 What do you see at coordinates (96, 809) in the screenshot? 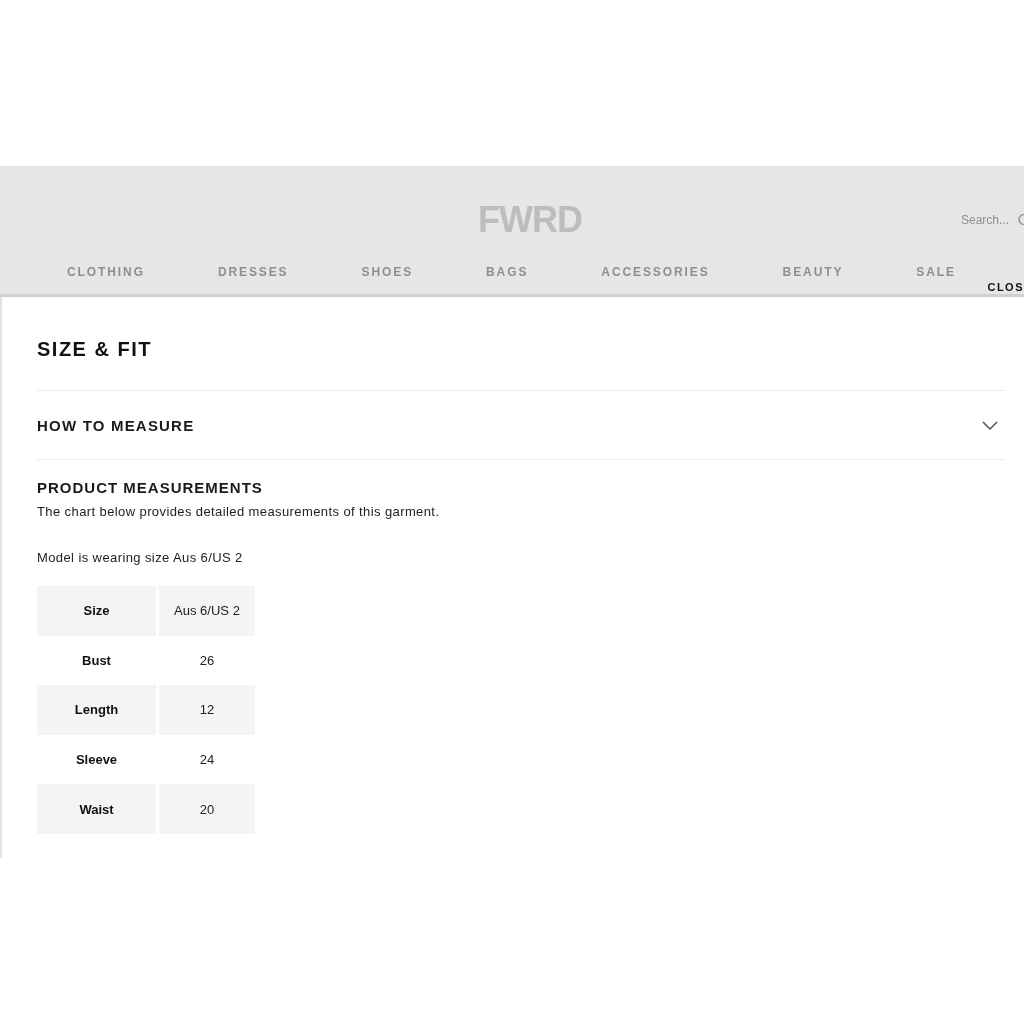
I see `table-cell: Waist` at bounding box center [96, 809].